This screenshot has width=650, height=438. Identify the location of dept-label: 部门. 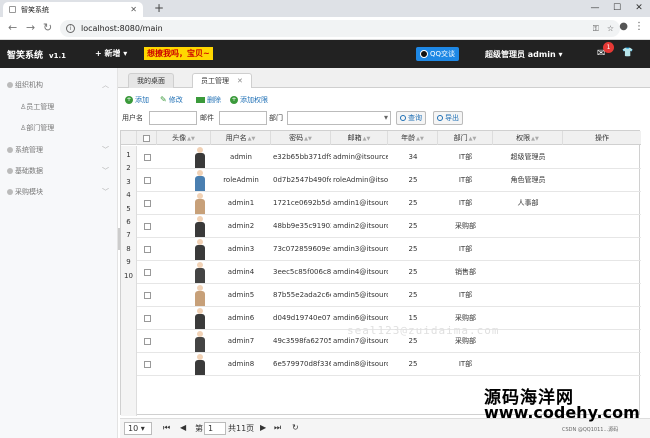
(276, 118).